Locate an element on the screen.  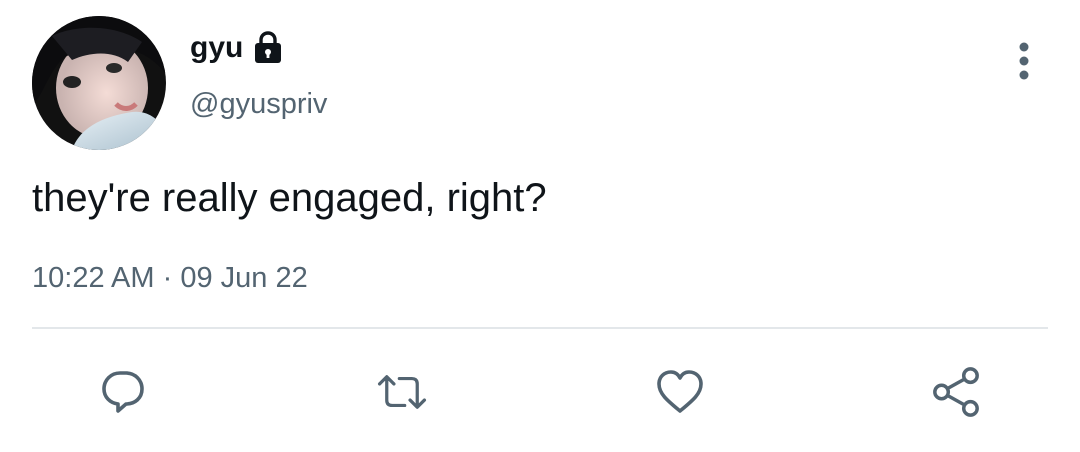
display-name: gyu is located at coordinates (216, 48).